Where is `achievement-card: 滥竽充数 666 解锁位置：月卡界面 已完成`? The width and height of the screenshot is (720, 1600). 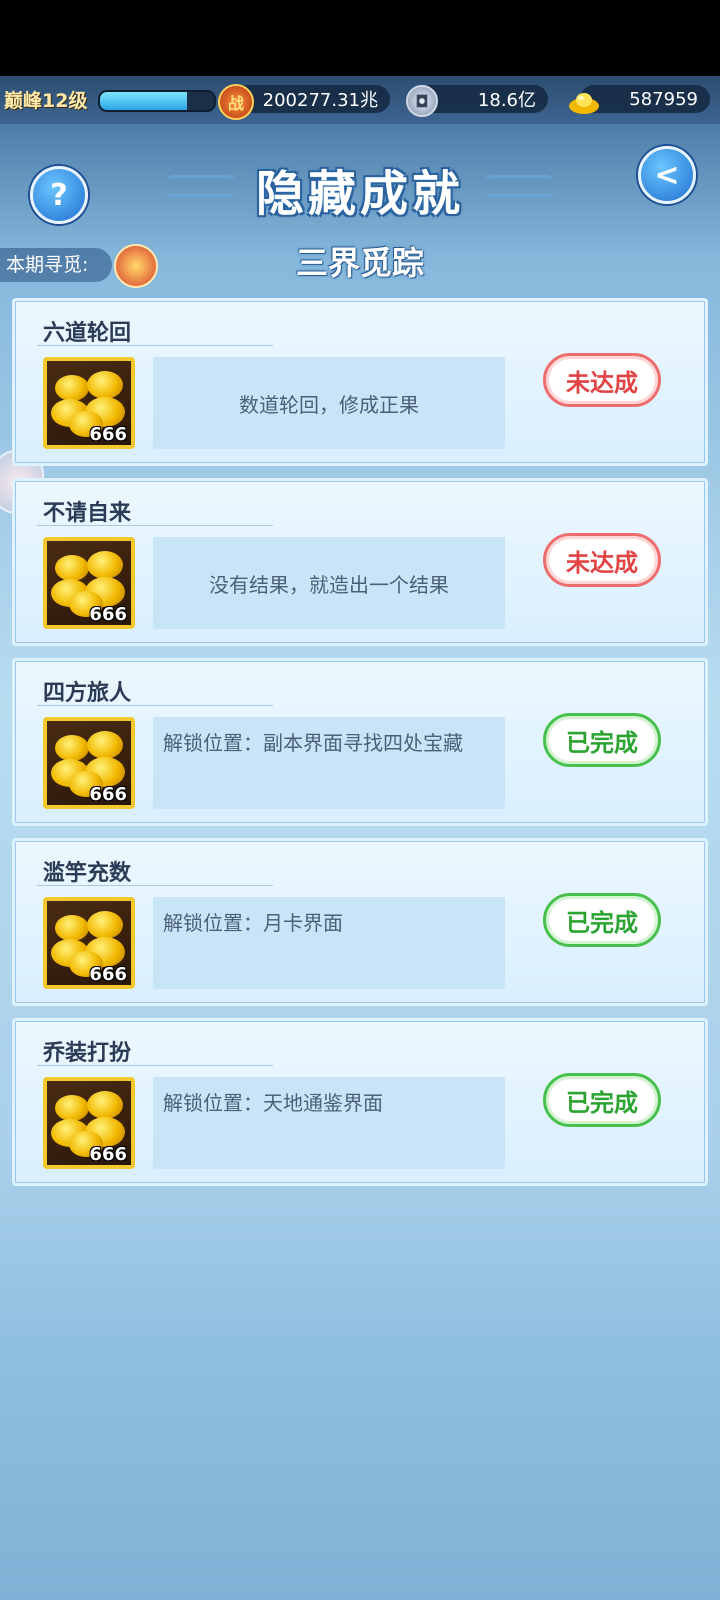
achievement-card: 滥竽充数 666 解锁位置：月卡界面 已完成 is located at coordinates (360, 922).